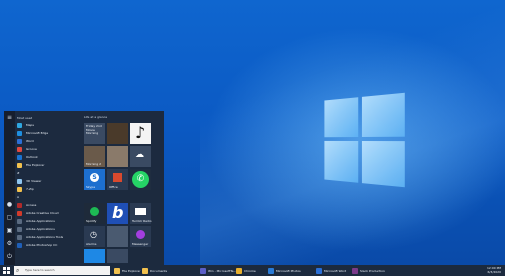 The height and width of the screenshot is (276, 505). What do you see at coordinates (131, 270) in the screenshot?
I see `taskbar-item-label: File Explorer` at bounding box center [131, 270].